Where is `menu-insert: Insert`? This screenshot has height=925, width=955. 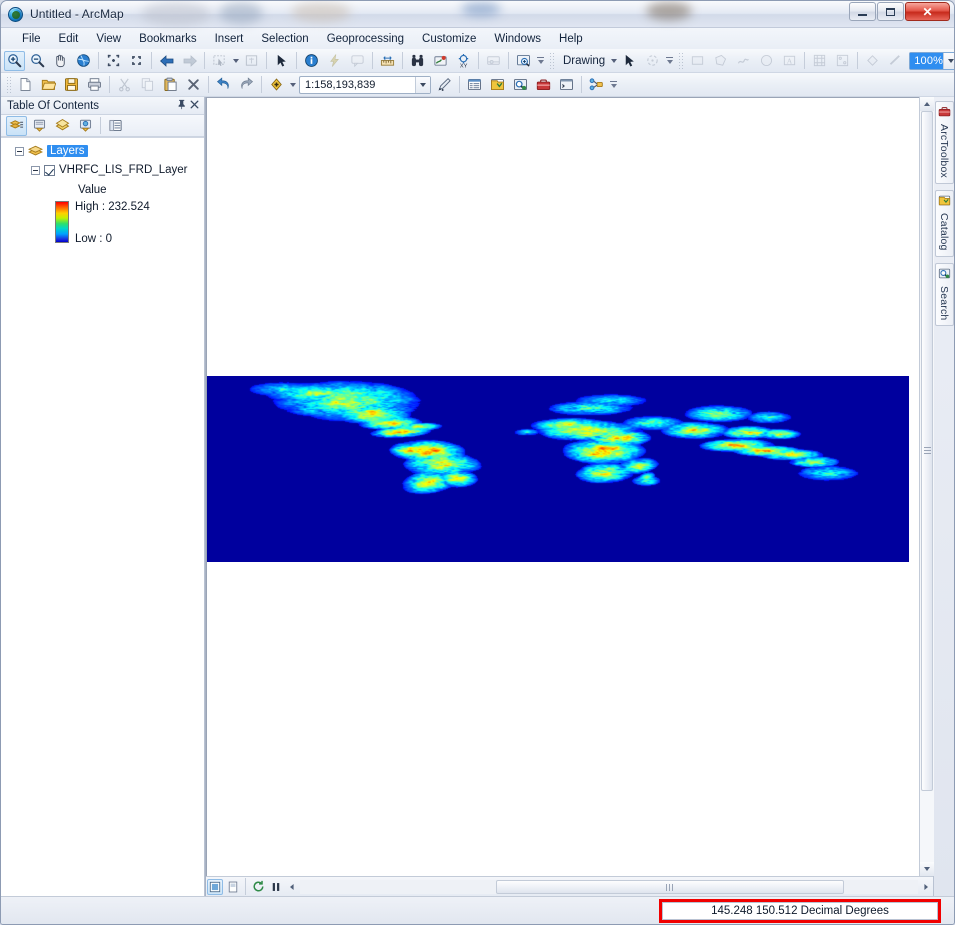 menu-insert: Insert is located at coordinates (229, 39).